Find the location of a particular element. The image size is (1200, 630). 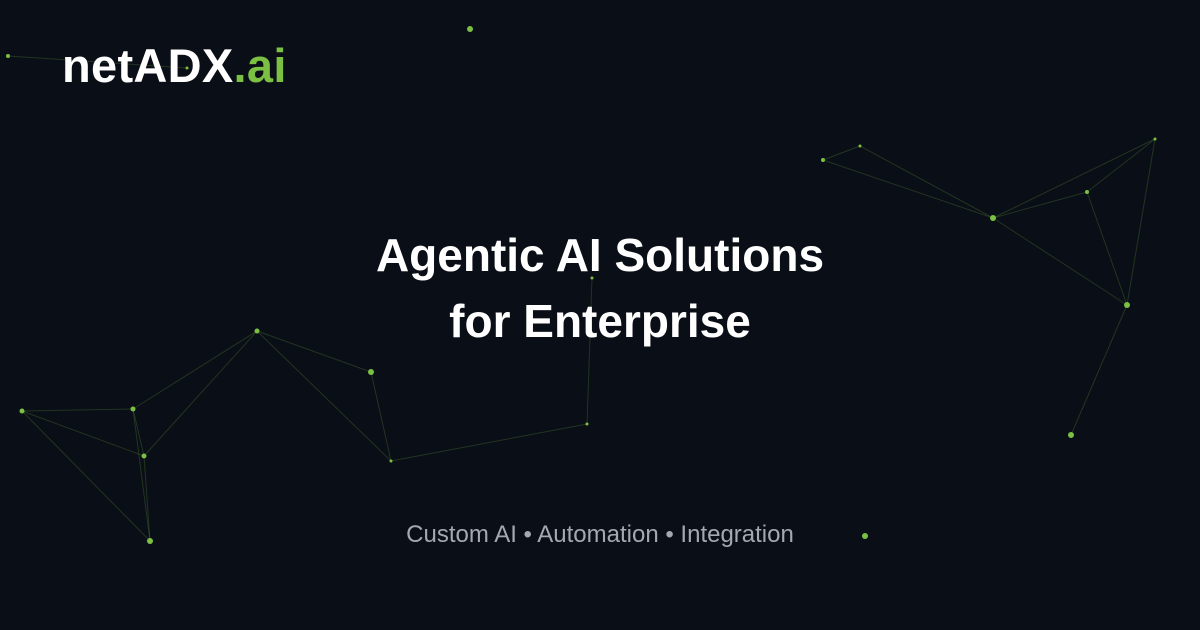

headline-line-2: for Enterprise is located at coordinates (600, 321).